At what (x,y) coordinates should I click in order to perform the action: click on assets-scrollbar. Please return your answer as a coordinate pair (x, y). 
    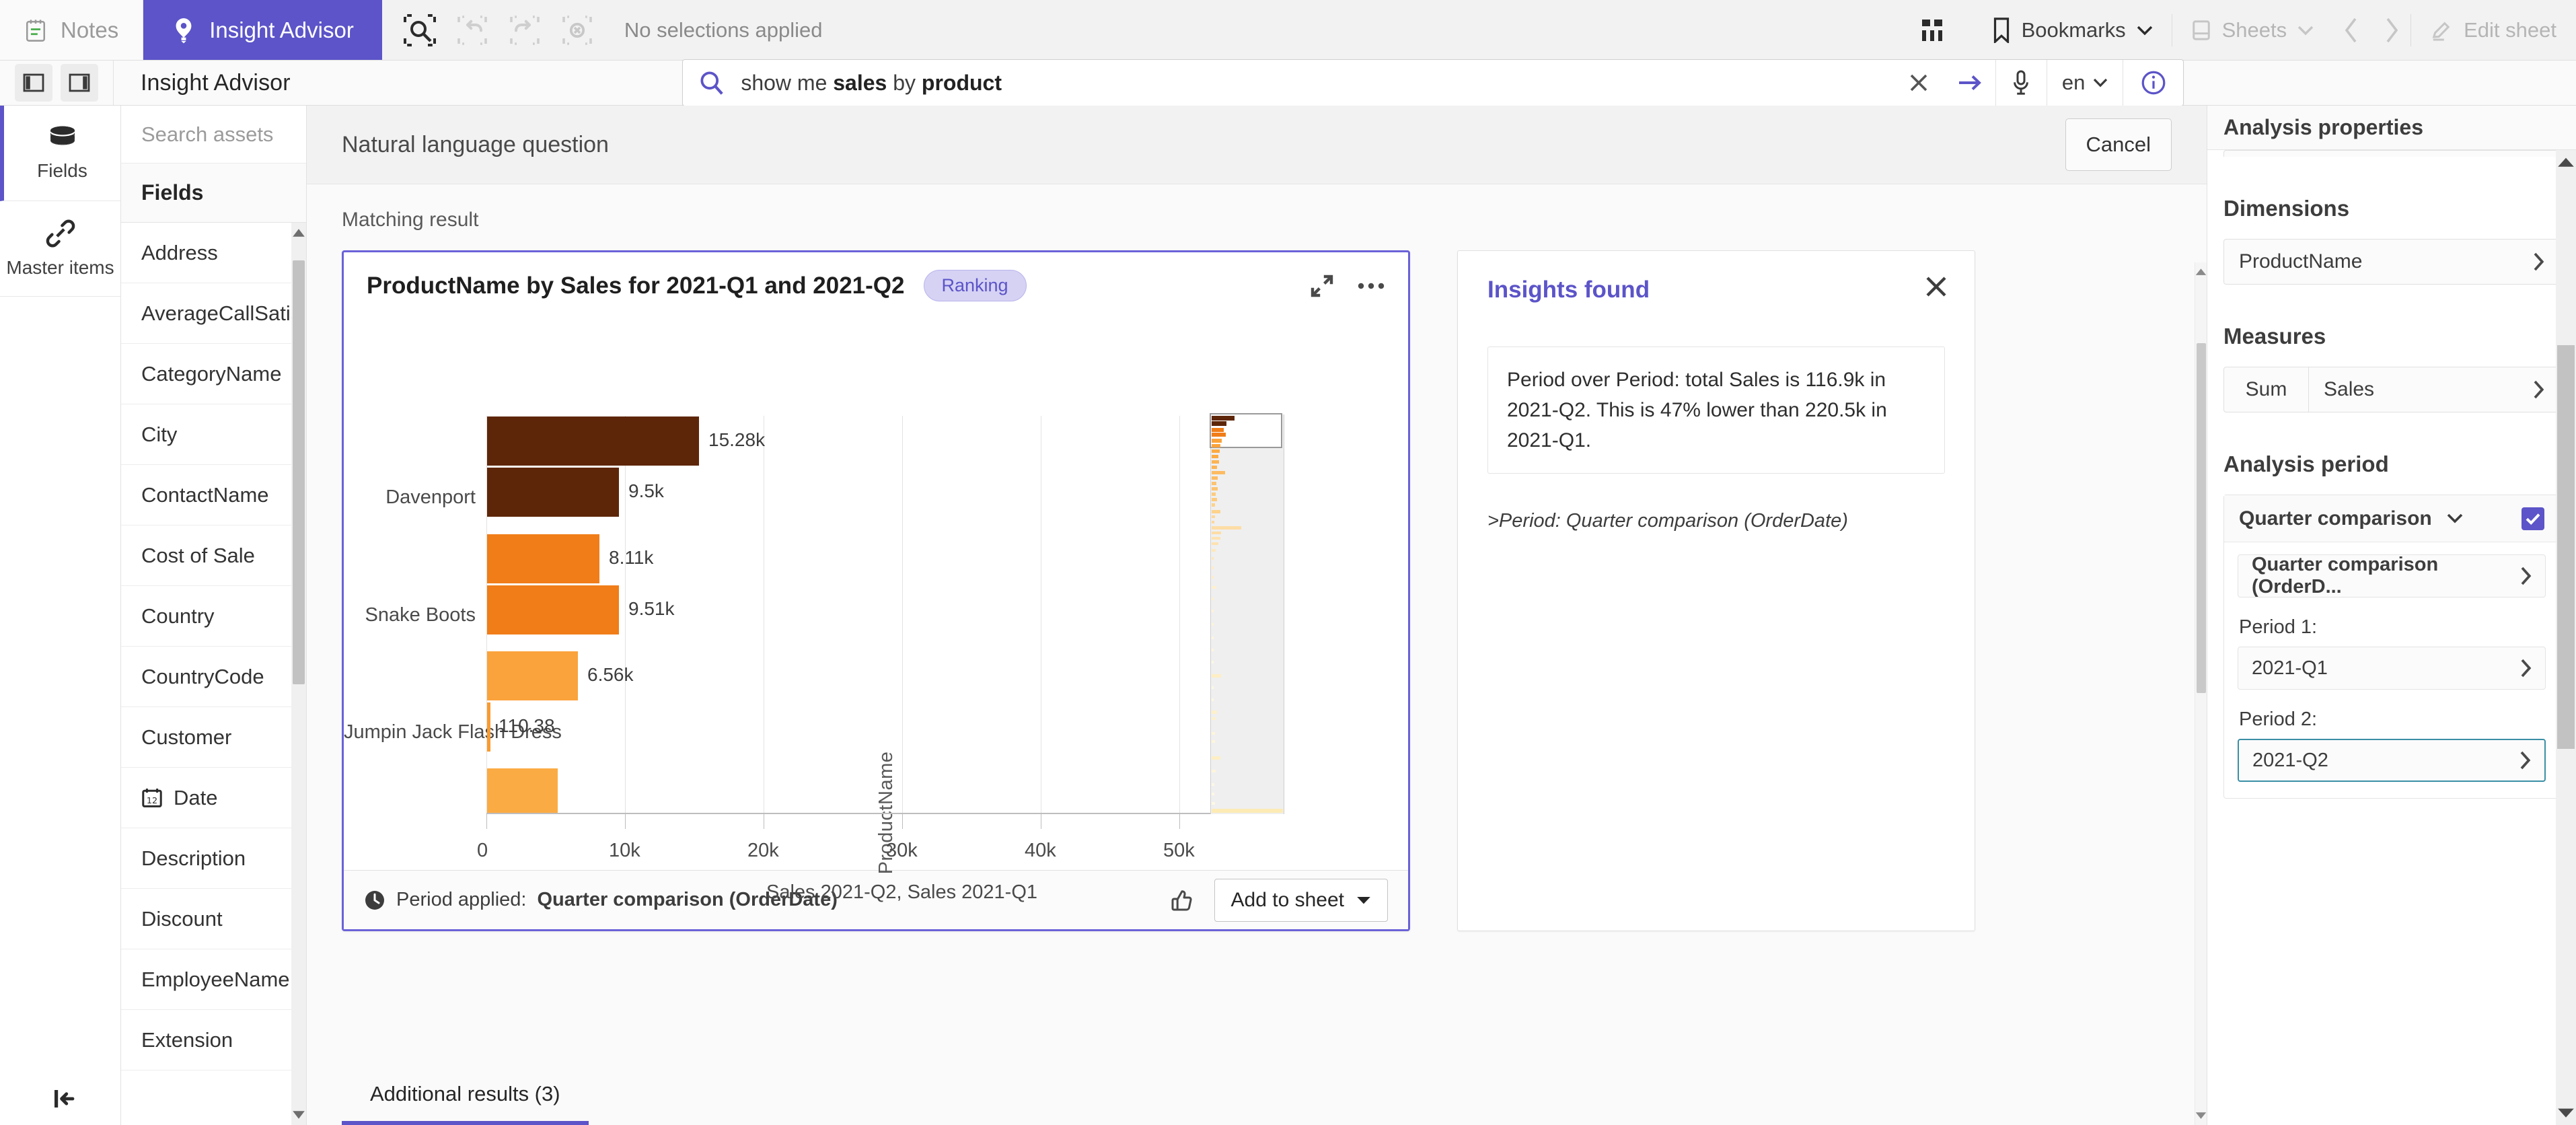
    Looking at the image, I should click on (298, 674).